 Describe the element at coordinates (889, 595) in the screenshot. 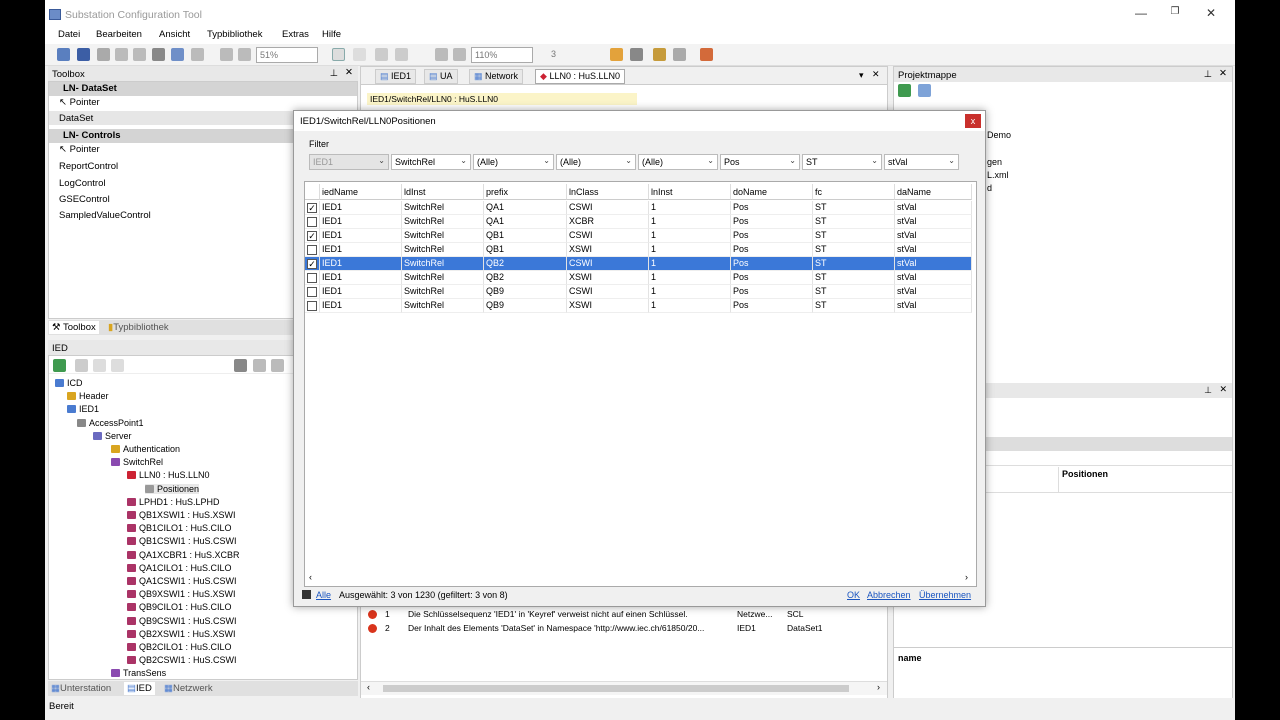

I see `cancel-button: Abbrechen` at that location.